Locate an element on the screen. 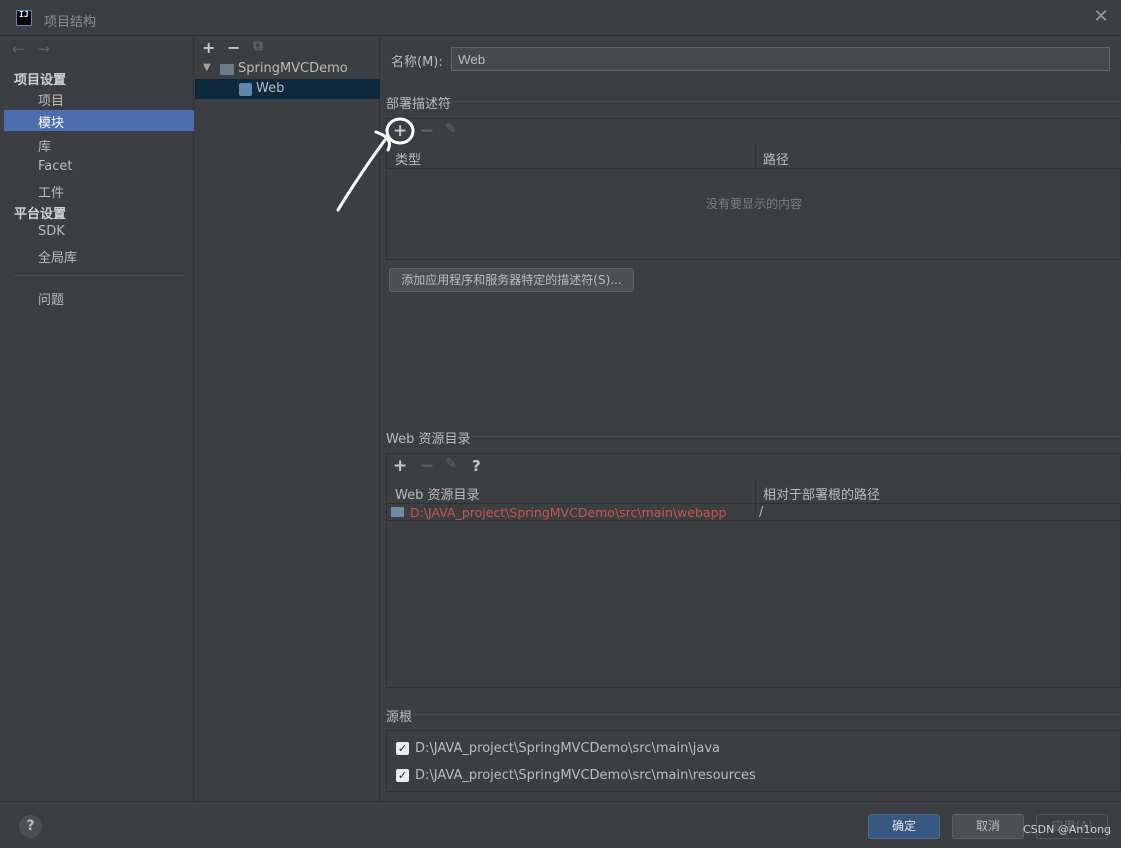 The width and height of the screenshot is (1121, 848). close-icon: ✕ is located at coordinates (1101, 17).